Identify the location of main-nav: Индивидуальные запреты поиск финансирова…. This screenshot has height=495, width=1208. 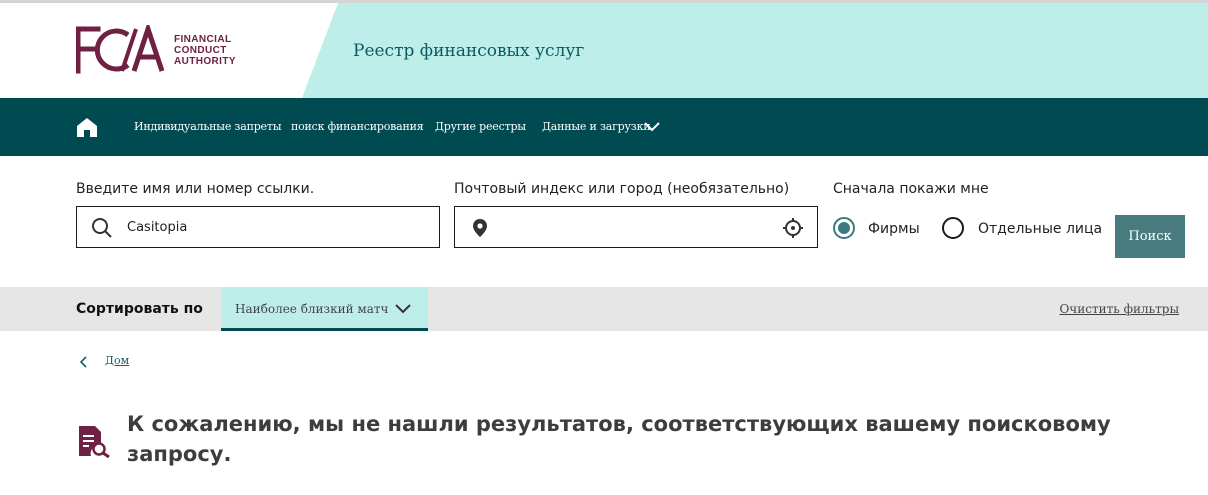
(604, 127).